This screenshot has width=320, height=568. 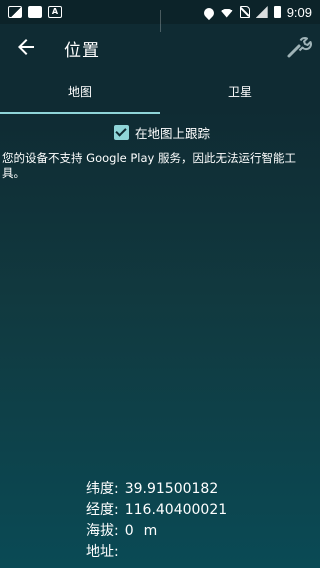 I want to click on longitude-row: 经度: 116.40400021, so click(x=156, y=510).